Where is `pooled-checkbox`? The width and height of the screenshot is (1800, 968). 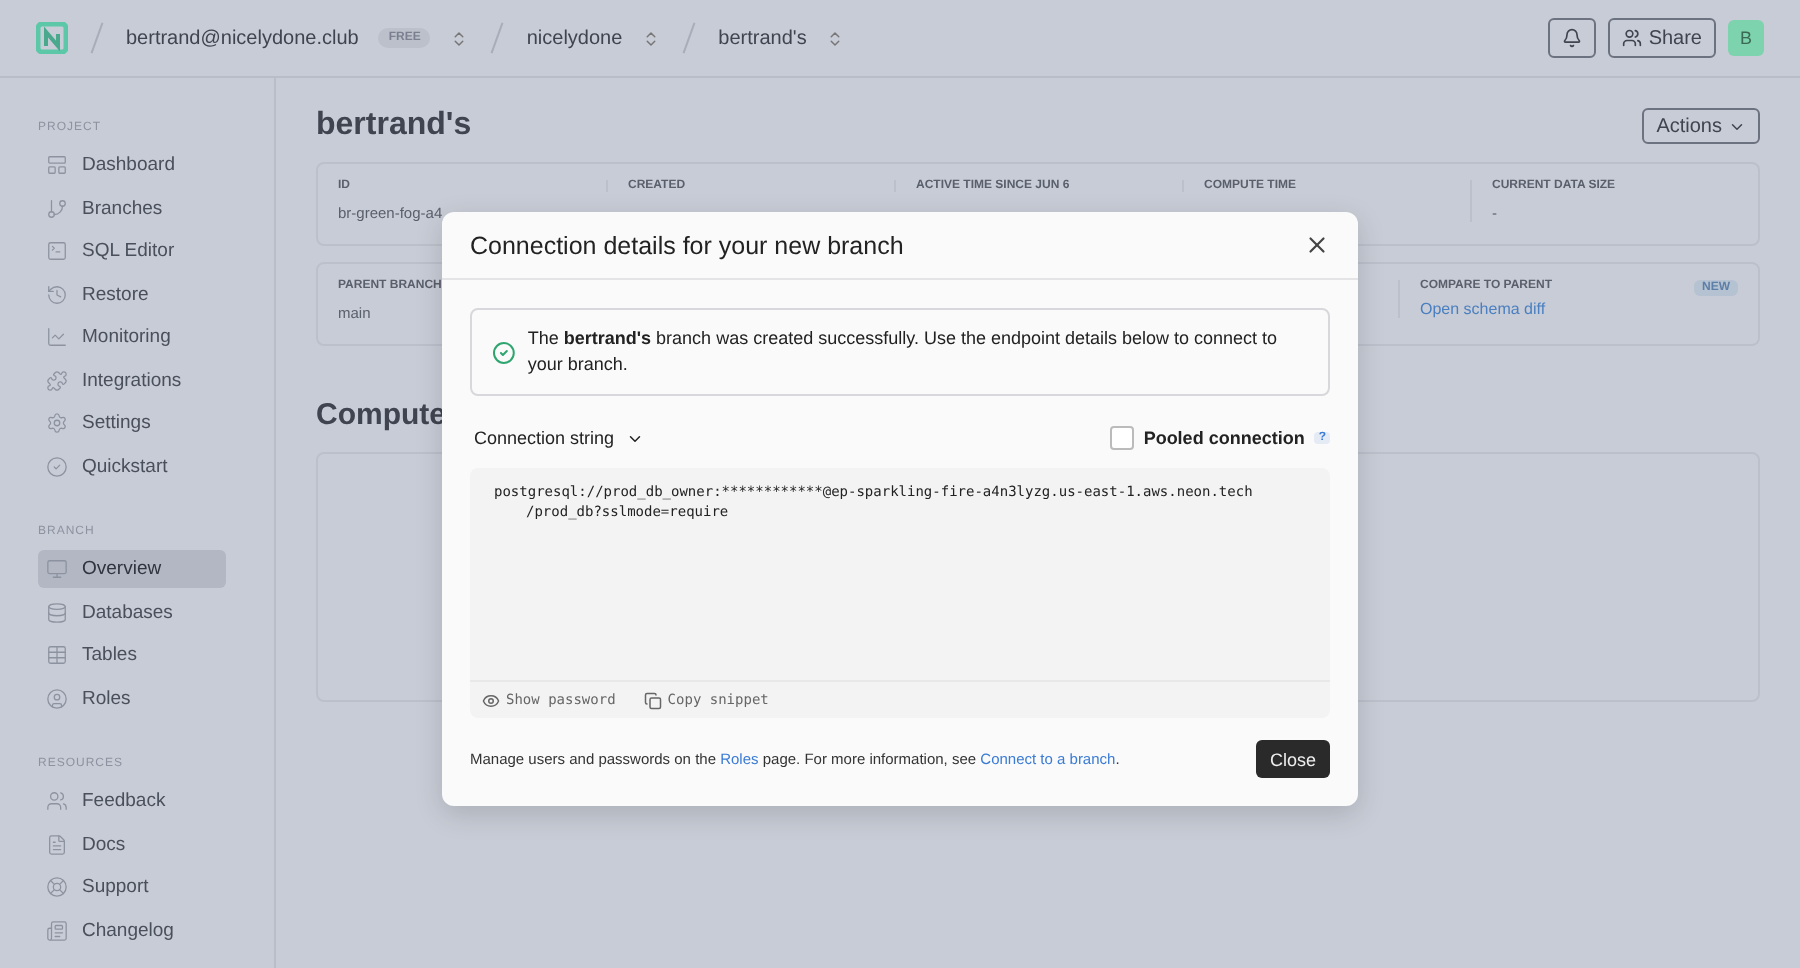 pooled-checkbox is located at coordinates (1121, 438).